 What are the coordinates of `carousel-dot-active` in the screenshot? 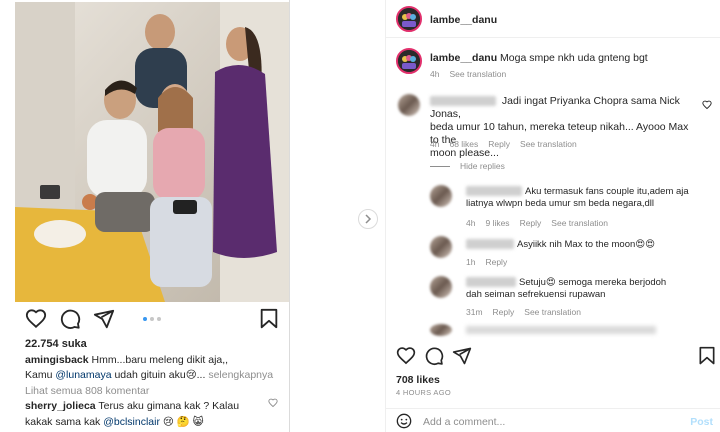 It's located at (145, 319).